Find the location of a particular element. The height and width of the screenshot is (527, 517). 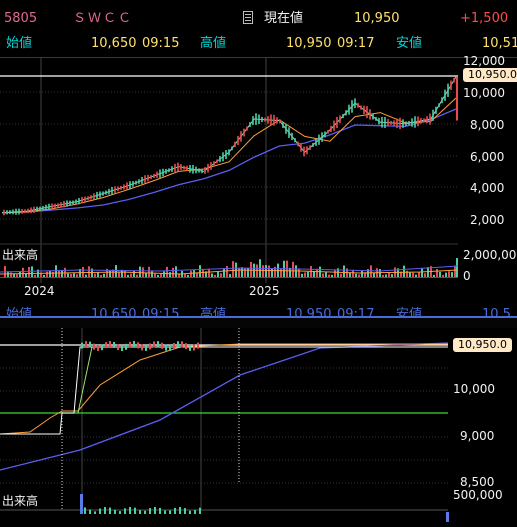

bottom-price-series is located at coordinates (224, 390).